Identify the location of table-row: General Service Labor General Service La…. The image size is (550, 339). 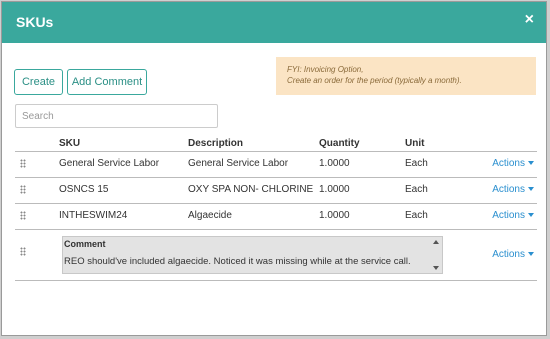
(276, 164).